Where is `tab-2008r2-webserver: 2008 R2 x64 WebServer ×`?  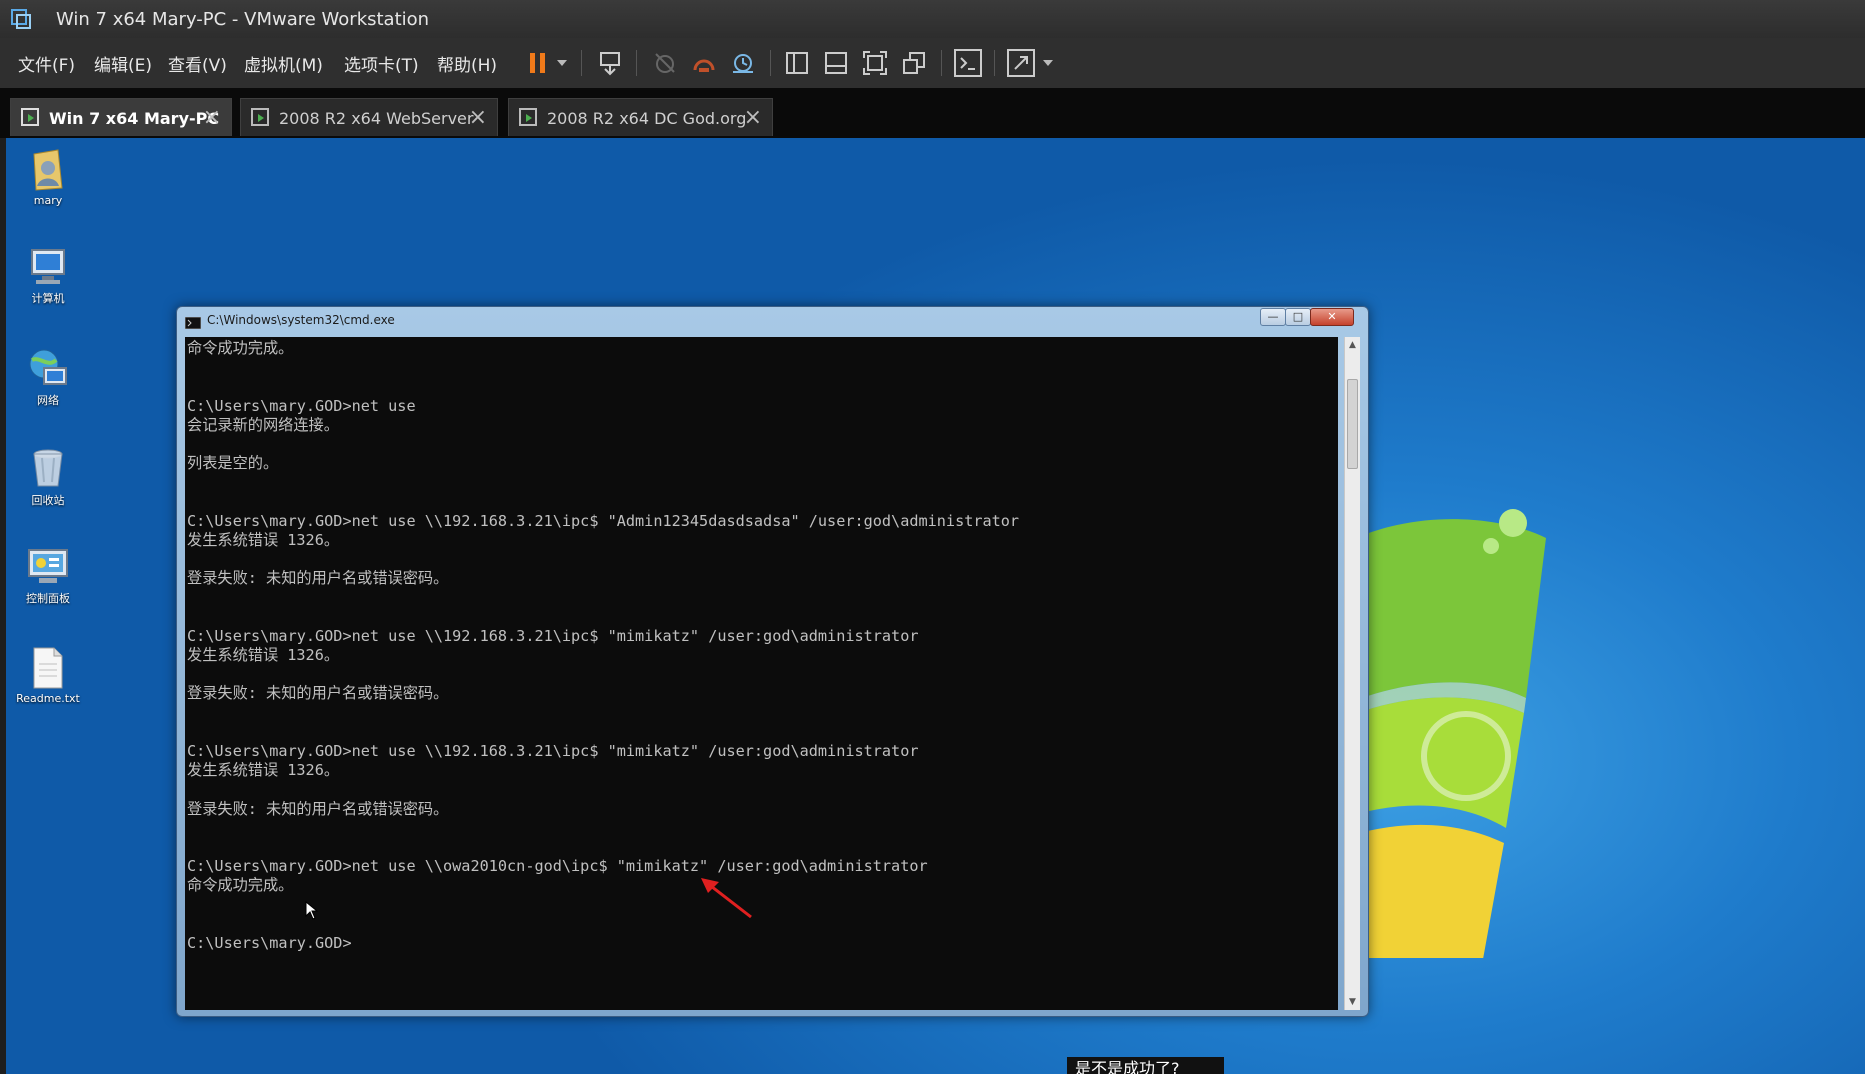 tab-2008r2-webserver: 2008 R2 x64 WebServer × is located at coordinates (369, 117).